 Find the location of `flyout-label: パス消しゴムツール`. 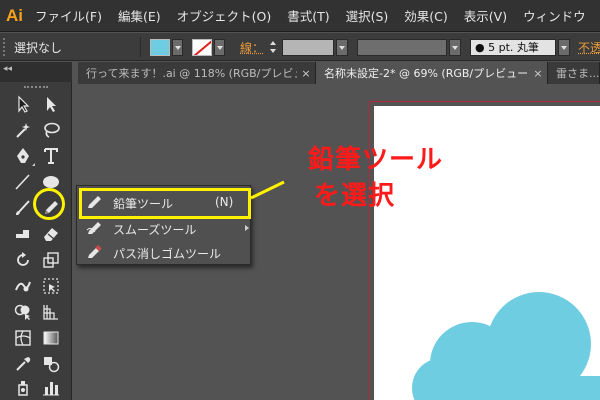

flyout-label: パス消しゴムツール is located at coordinates (167, 253).